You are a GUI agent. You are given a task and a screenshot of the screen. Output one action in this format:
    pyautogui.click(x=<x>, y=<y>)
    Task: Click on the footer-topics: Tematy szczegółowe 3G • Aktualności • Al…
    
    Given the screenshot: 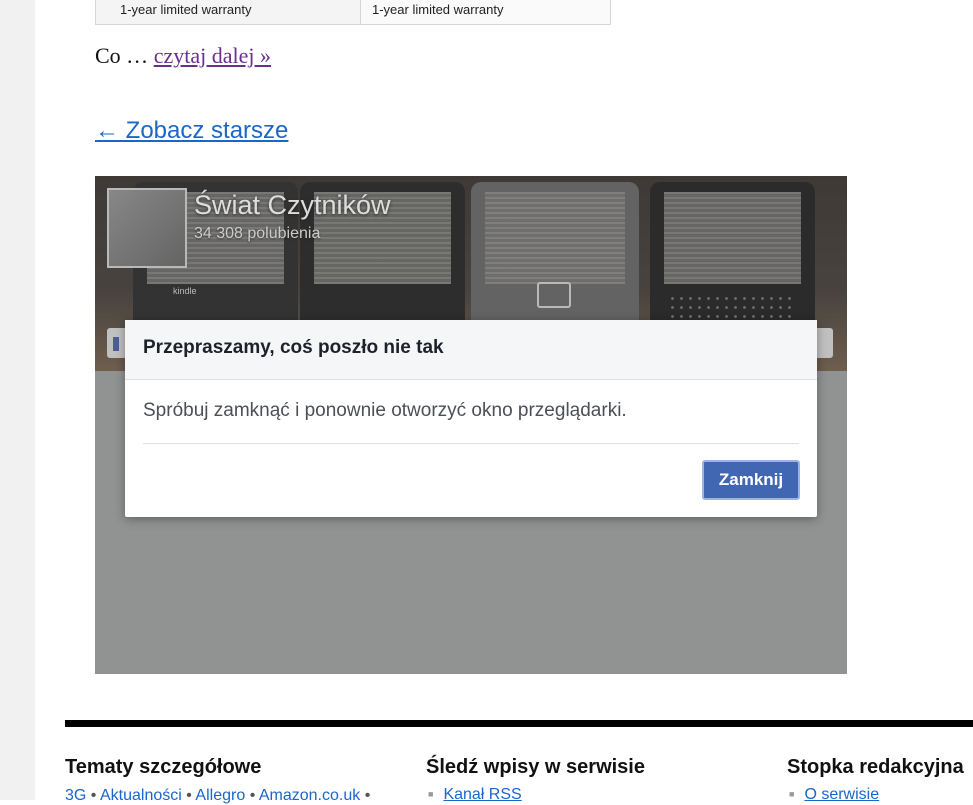 What is the action you would take?
    pyautogui.click(x=217, y=780)
    